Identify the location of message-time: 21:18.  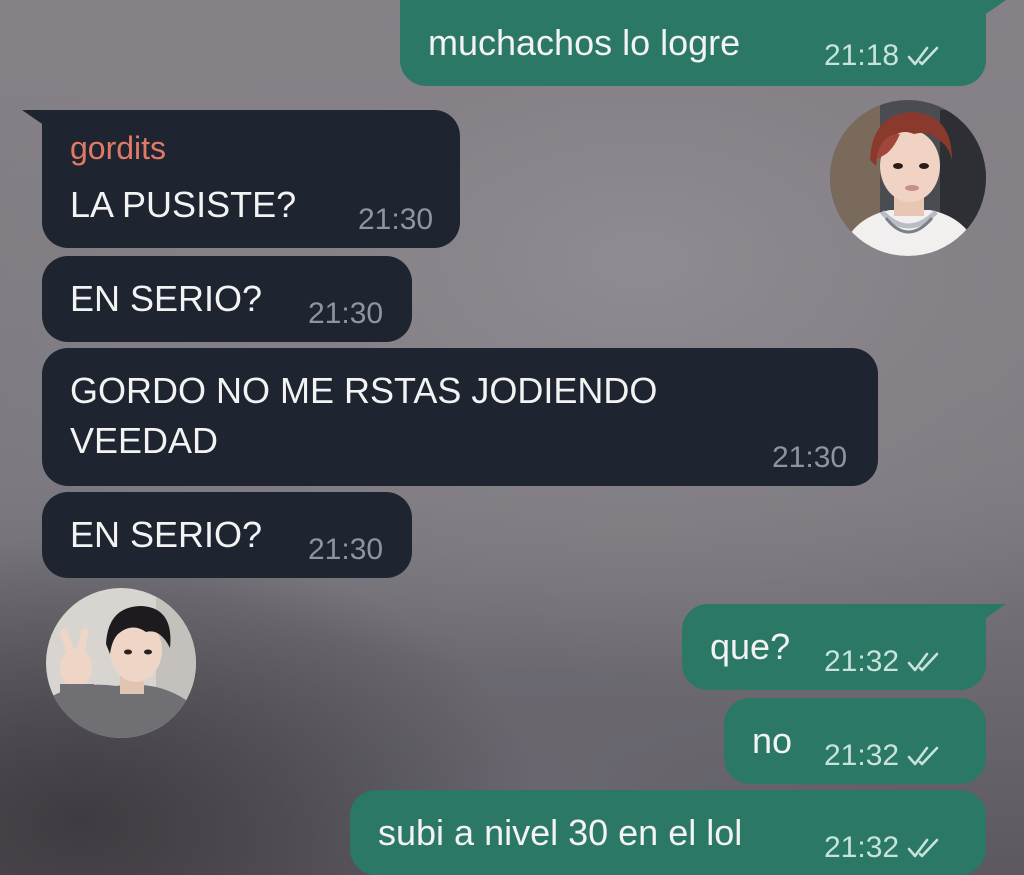
(862, 55).